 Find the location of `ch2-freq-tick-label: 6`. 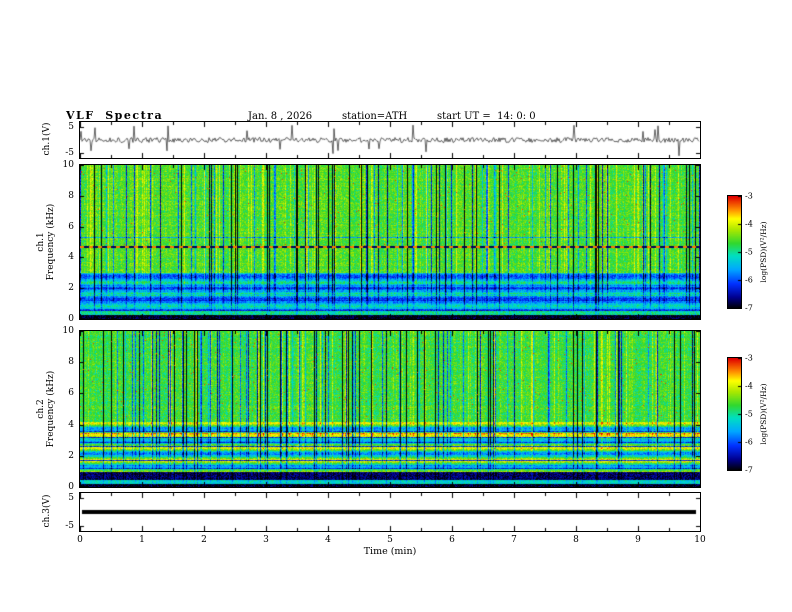

ch2-freq-tick-label: 6 is located at coordinates (71, 393).